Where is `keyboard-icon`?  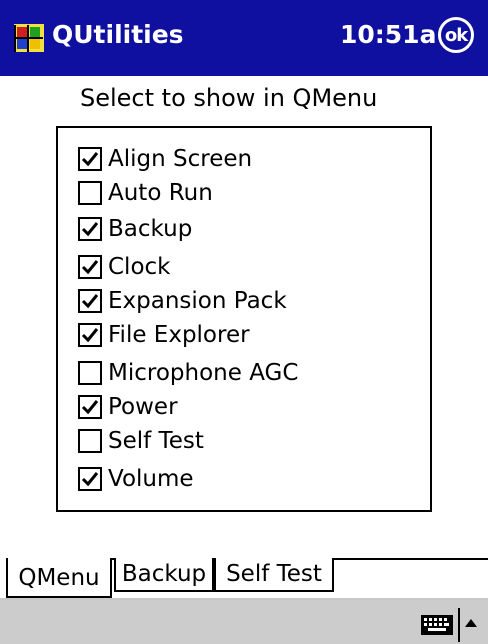 keyboard-icon is located at coordinates (437, 625).